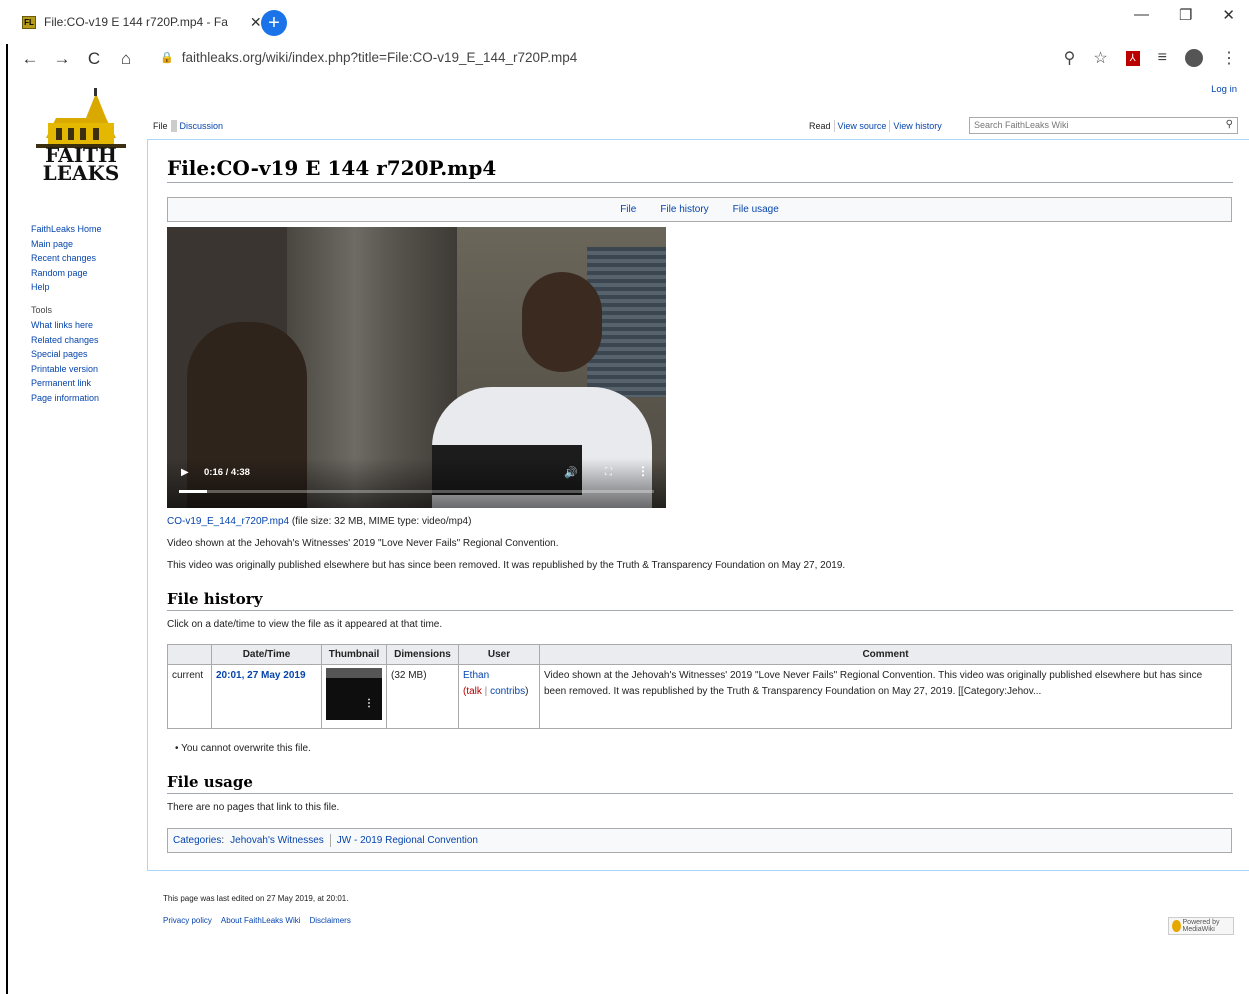  What do you see at coordinates (66, 383) in the screenshot?
I see `sidebar-item-permanent-link: Permanent link` at bounding box center [66, 383].